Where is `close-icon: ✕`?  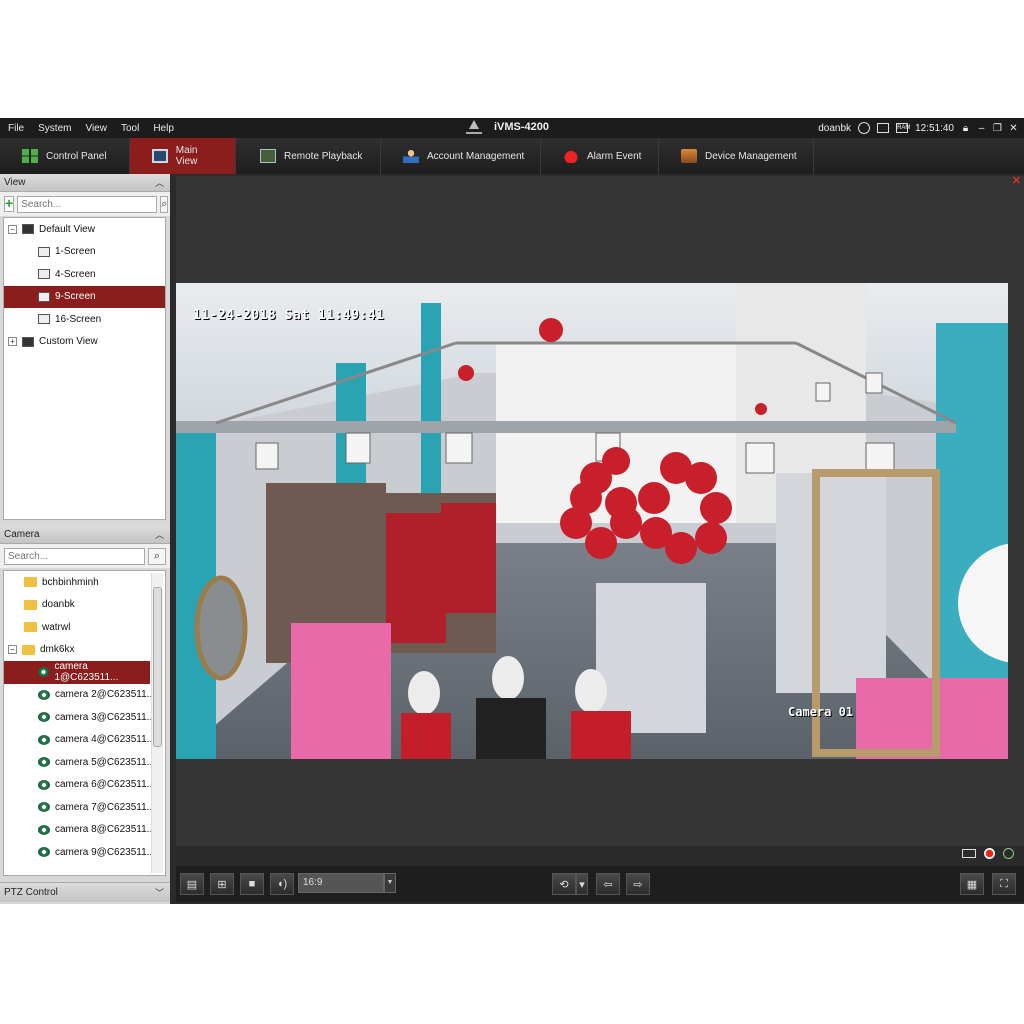
close-icon: ✕ is located at coordinates (1013, 128).